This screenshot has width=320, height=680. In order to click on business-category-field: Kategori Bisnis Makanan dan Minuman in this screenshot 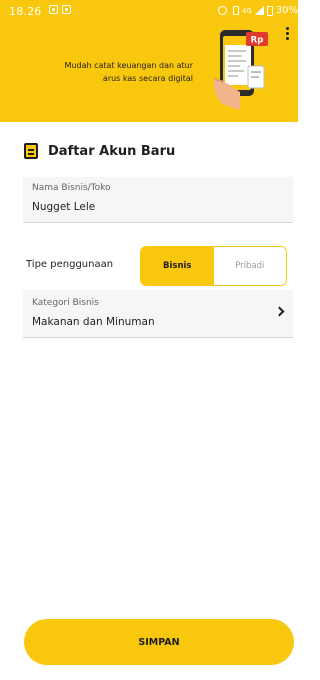, I will do `click(158, 314)`.